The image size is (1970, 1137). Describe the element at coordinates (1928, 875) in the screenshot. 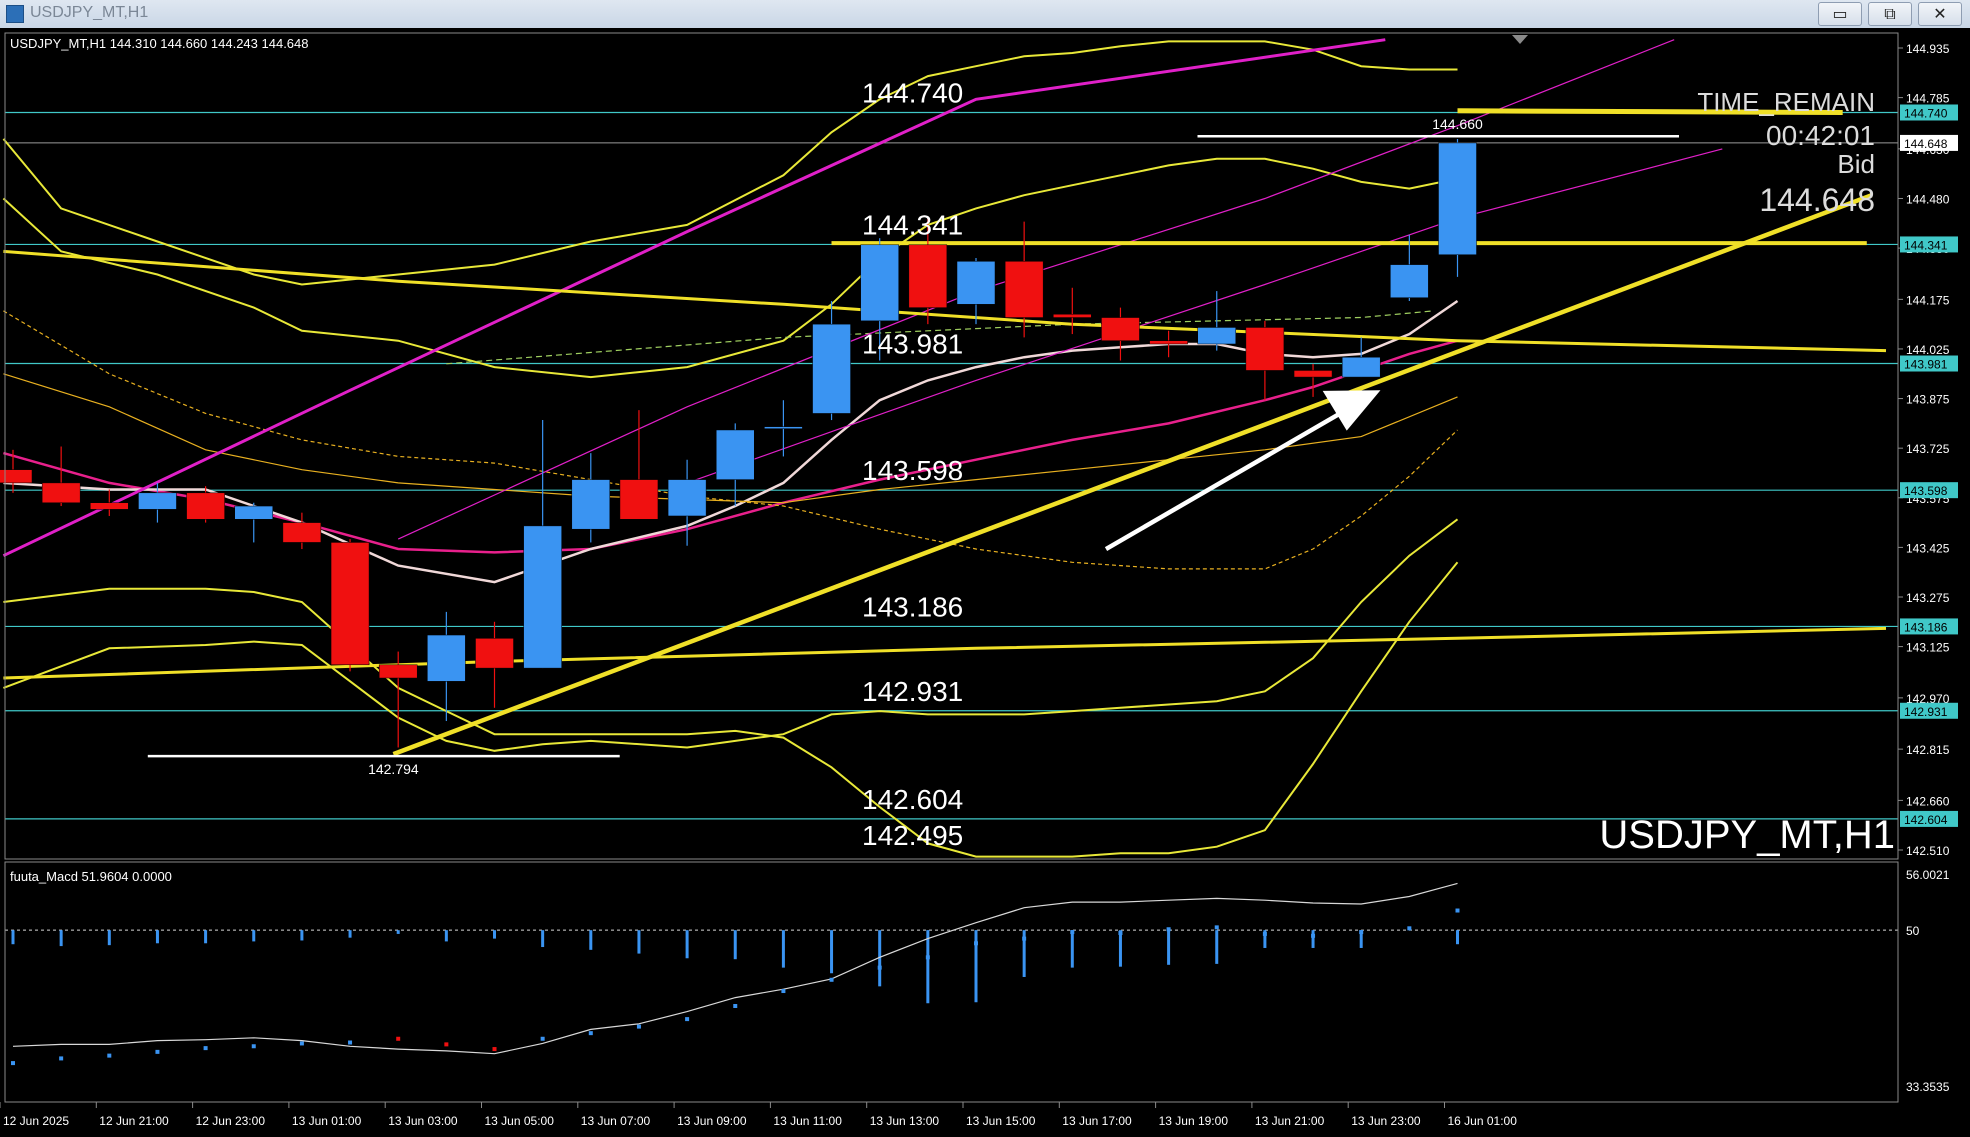

I see `macd-tick-label: 56.0021` at that location.